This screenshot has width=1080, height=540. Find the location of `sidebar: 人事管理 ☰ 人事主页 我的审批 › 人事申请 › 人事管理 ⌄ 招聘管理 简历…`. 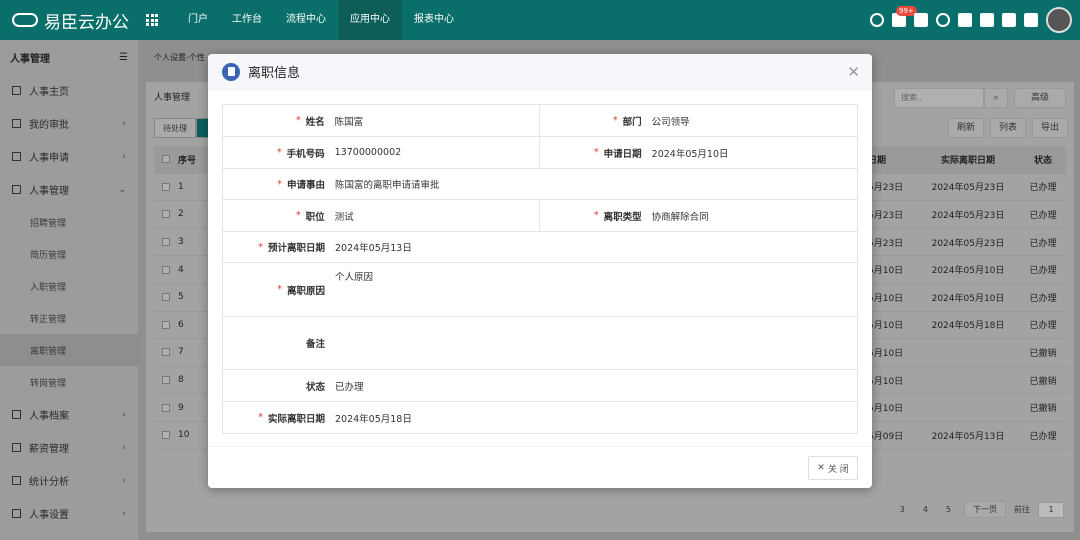

sidebar: 人事管理 ☰ 人事主页 我的审批 › 人事申请 › 人事管理 ⌄ 招聘管理 简历… is located at coordinates (69, 290).